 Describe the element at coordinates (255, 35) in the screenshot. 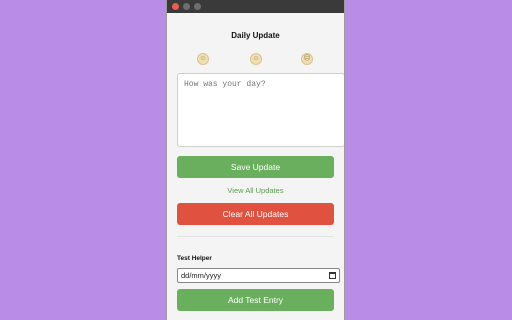

I see `page-title: Daily Update` at that location.